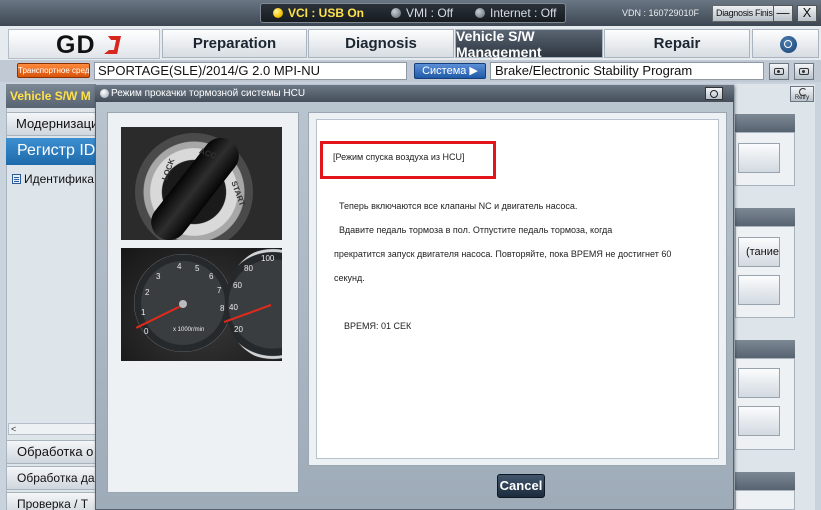  I want to click on sidebar-item-check: Проверка / Т, so click(51, 501).